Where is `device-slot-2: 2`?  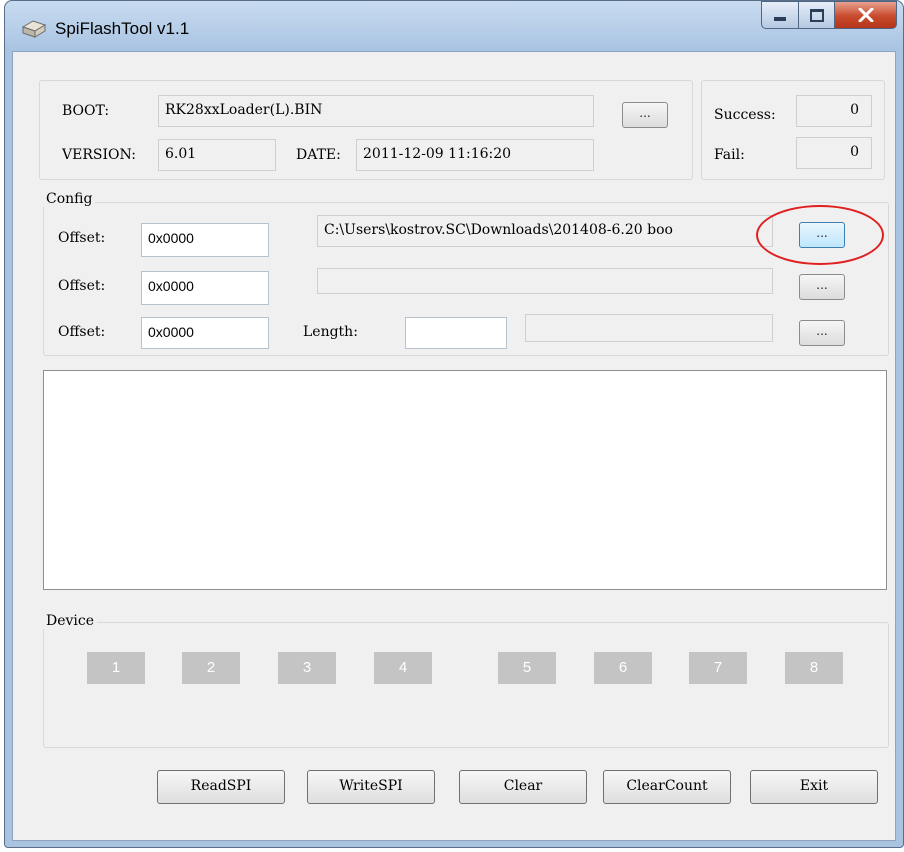 device-slot-2: 2 is located at coordinates (211, 668).